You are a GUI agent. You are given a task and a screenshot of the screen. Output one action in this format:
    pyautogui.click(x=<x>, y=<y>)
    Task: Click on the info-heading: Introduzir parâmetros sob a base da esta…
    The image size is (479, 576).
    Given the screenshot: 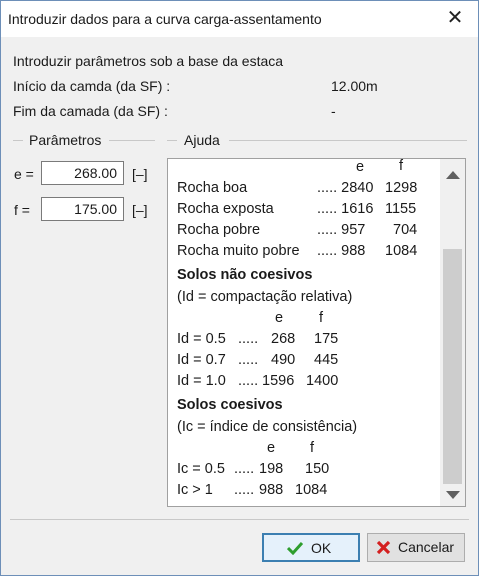 What is the action you would take?
    pyautogui.click(x=148, y=61)
    